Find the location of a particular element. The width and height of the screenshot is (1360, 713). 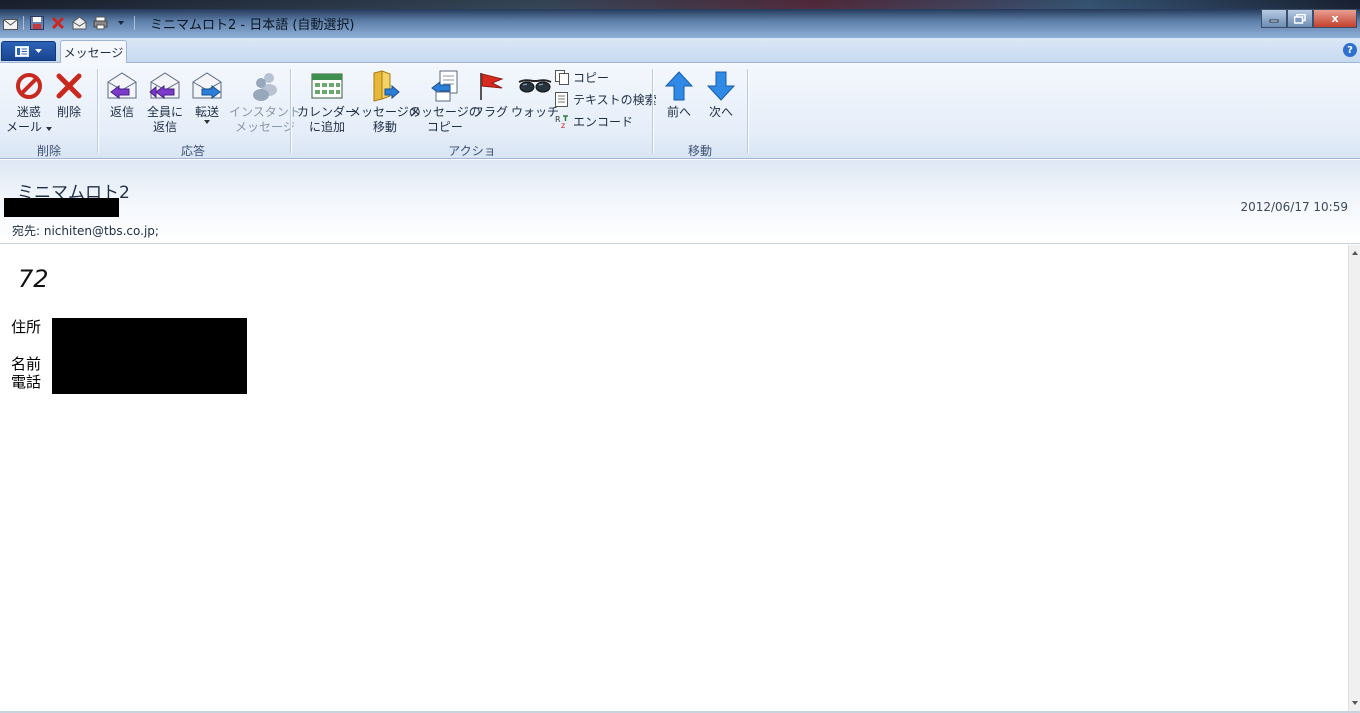

add-to-calendar-label-1: カレンダー is located at coordinates (327, 112).